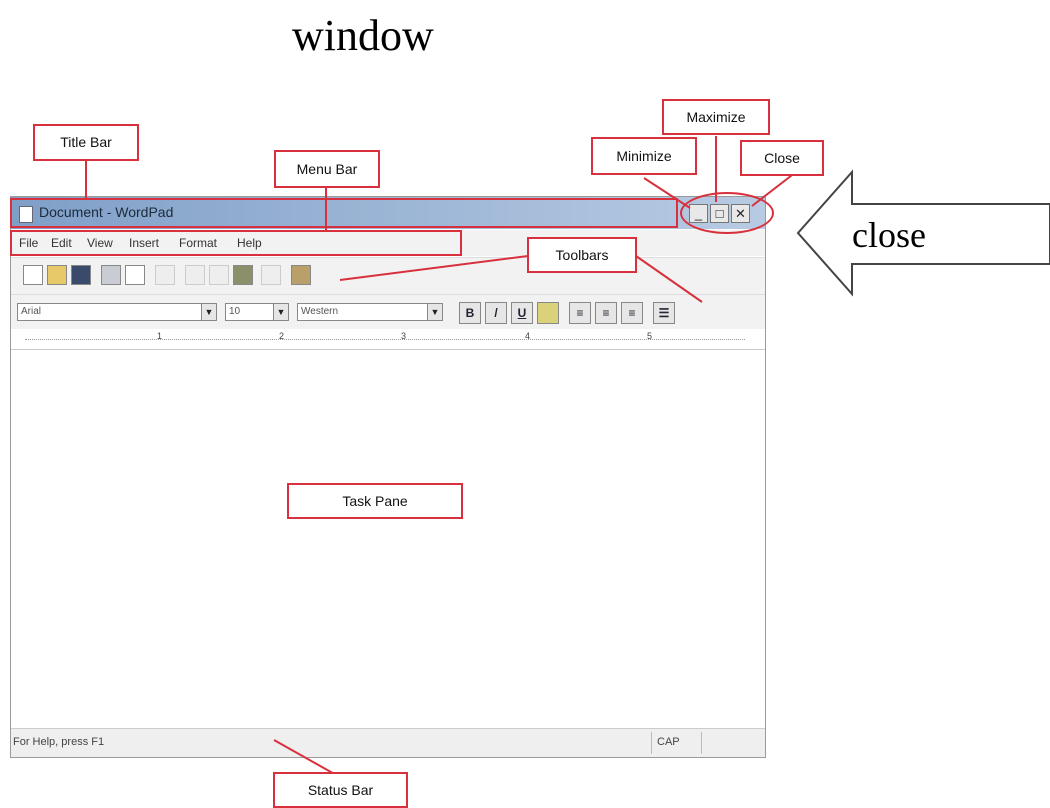  Describe the element at coordinates (327, 169) in the screenshot. I see `callout-menu-bar: Menu Bar` at that location.